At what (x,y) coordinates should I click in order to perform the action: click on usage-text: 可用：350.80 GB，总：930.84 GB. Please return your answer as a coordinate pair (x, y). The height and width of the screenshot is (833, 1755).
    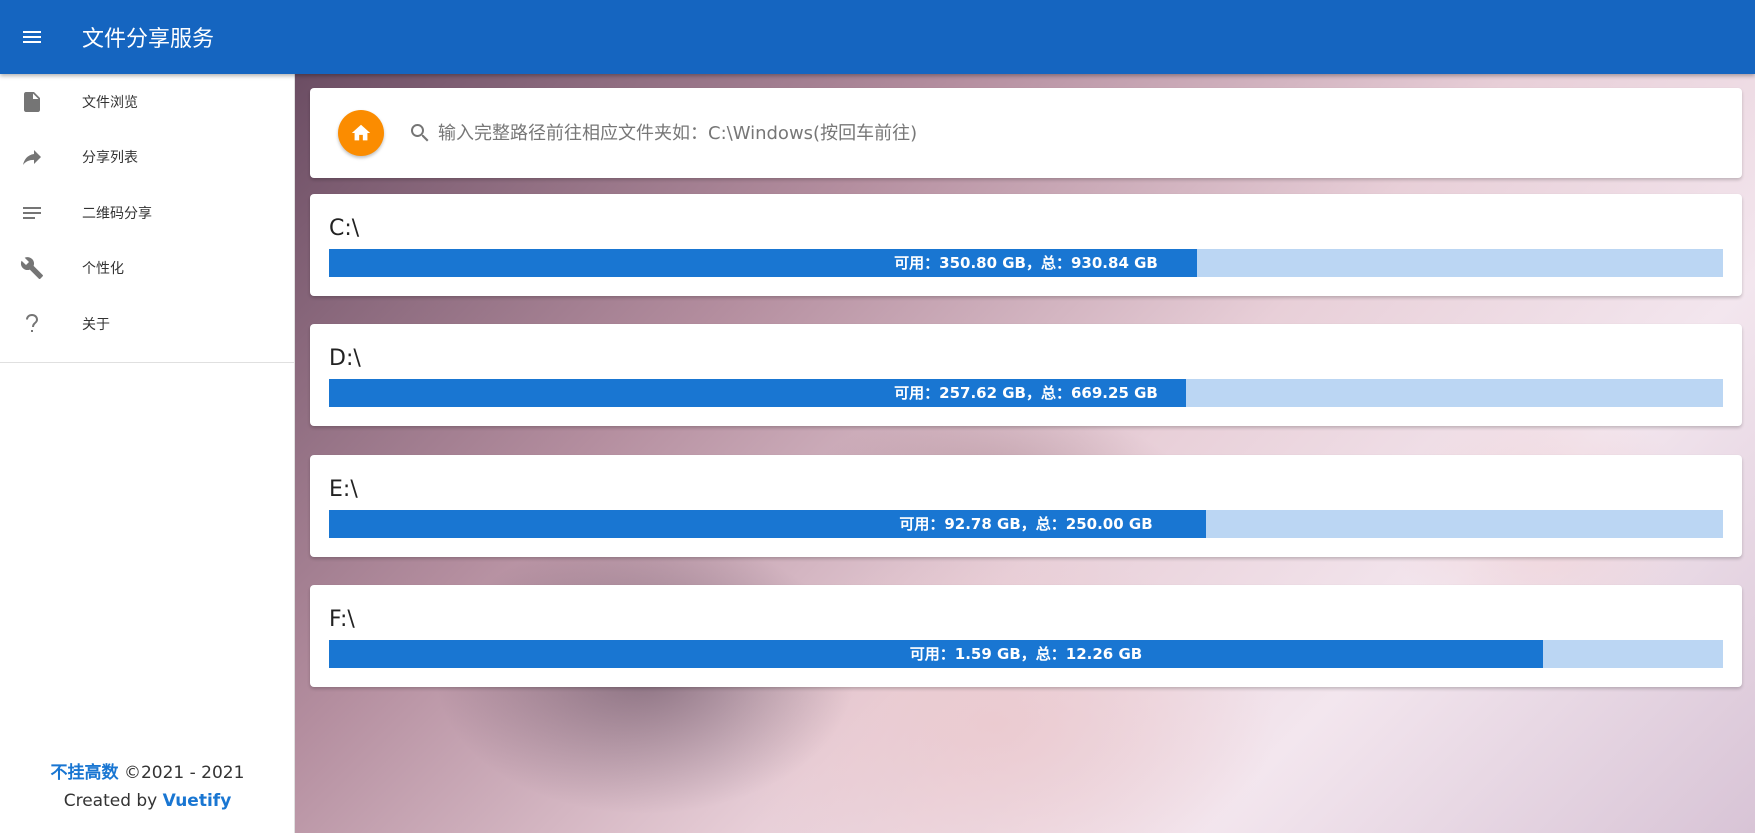
    Looking at the image, I should click on (1026, 263).